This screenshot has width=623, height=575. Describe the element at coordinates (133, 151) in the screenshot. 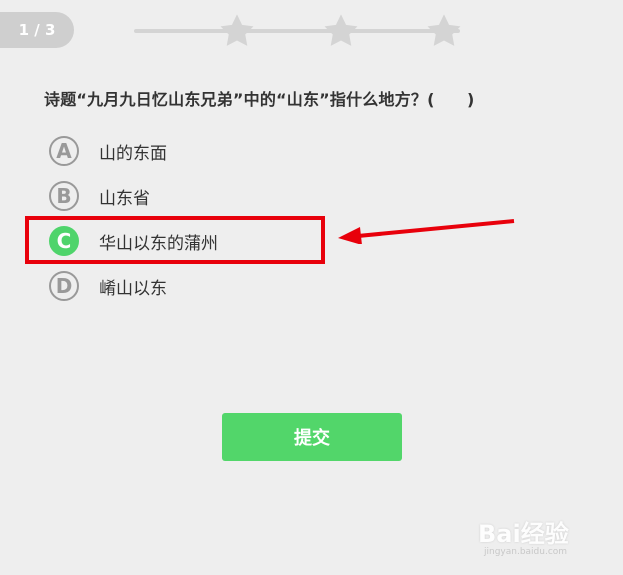

I see `option-a-label: 山的东面` at that location.